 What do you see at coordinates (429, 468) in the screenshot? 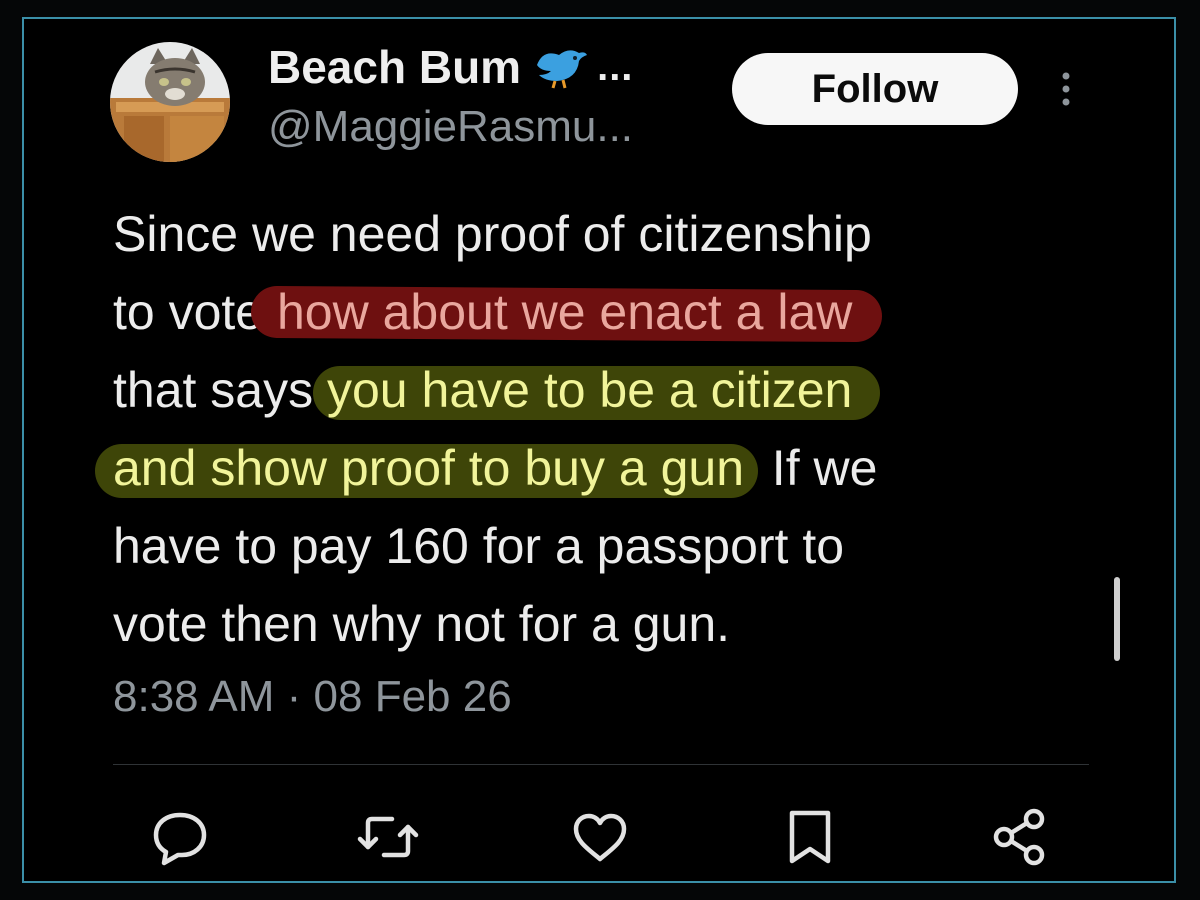
I see `yellow-highlight: and show proof to buy a gun` at bounding box center [429, 468].